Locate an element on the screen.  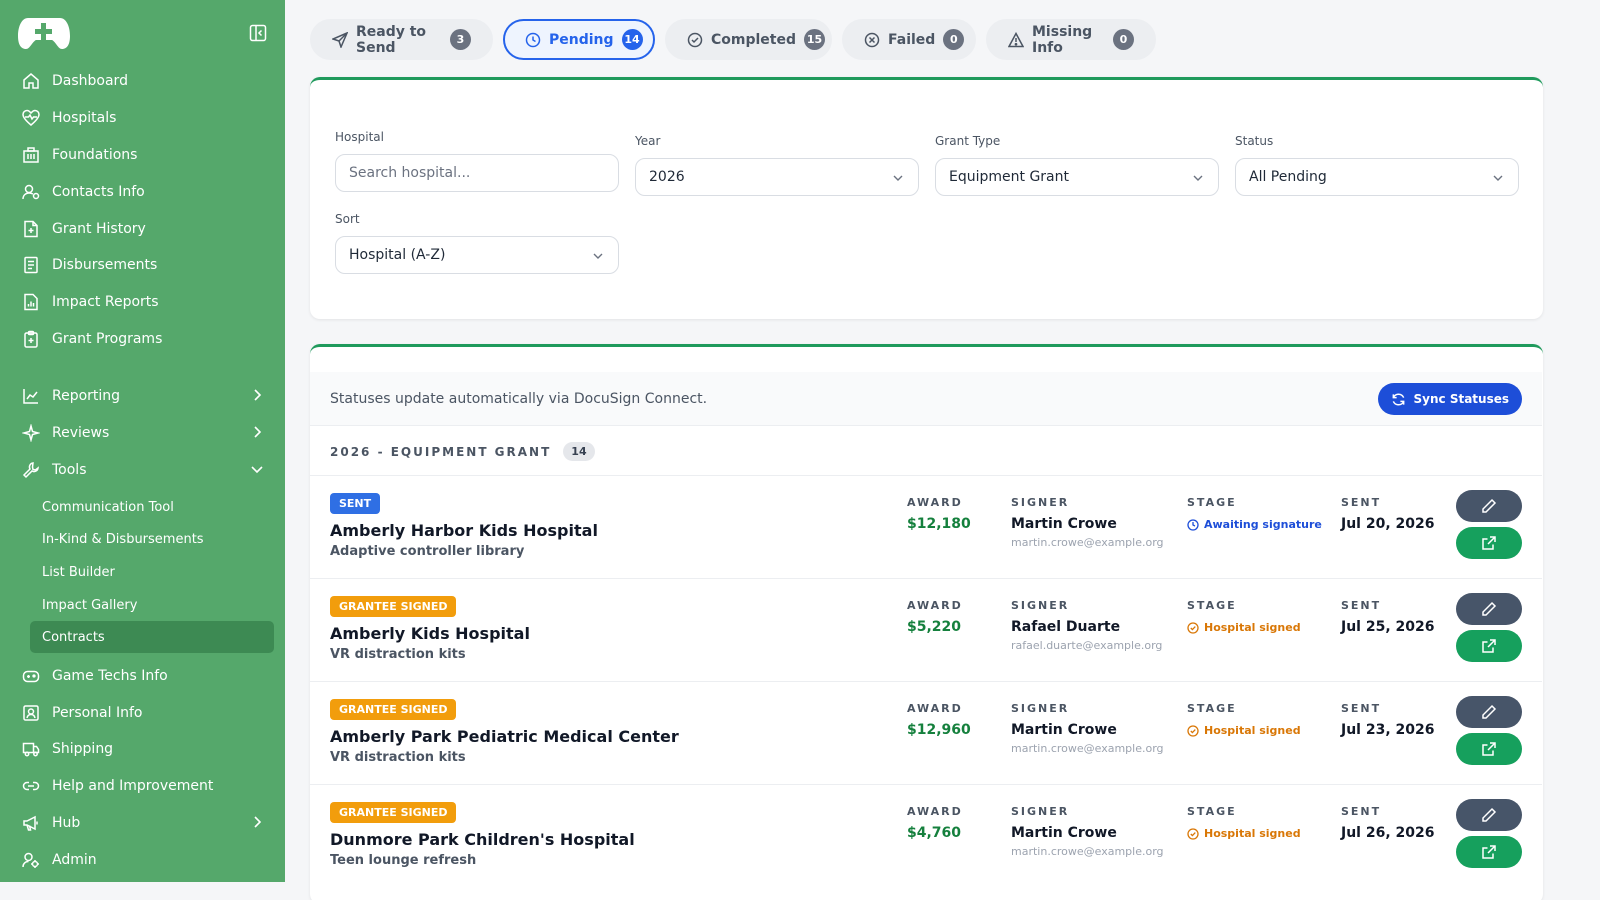
sidebar-subitem-in-kind-disbursements: In-Kind & Disbursements is located at coordinates (152, 539).